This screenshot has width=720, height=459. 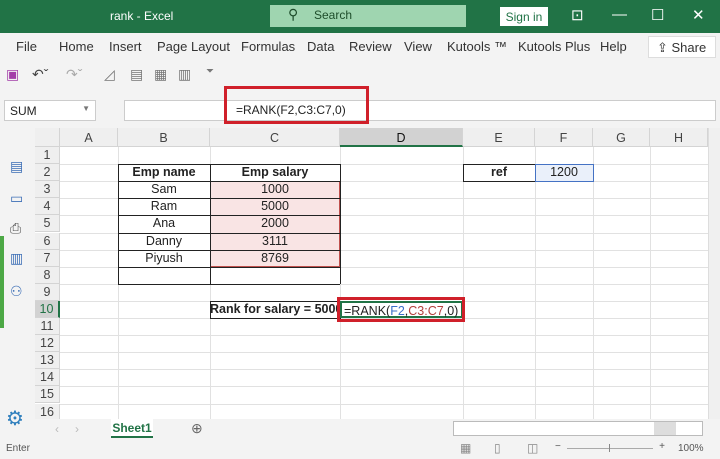 I want to click on tab-formulas: Formulas, so click(x=268, y=46).